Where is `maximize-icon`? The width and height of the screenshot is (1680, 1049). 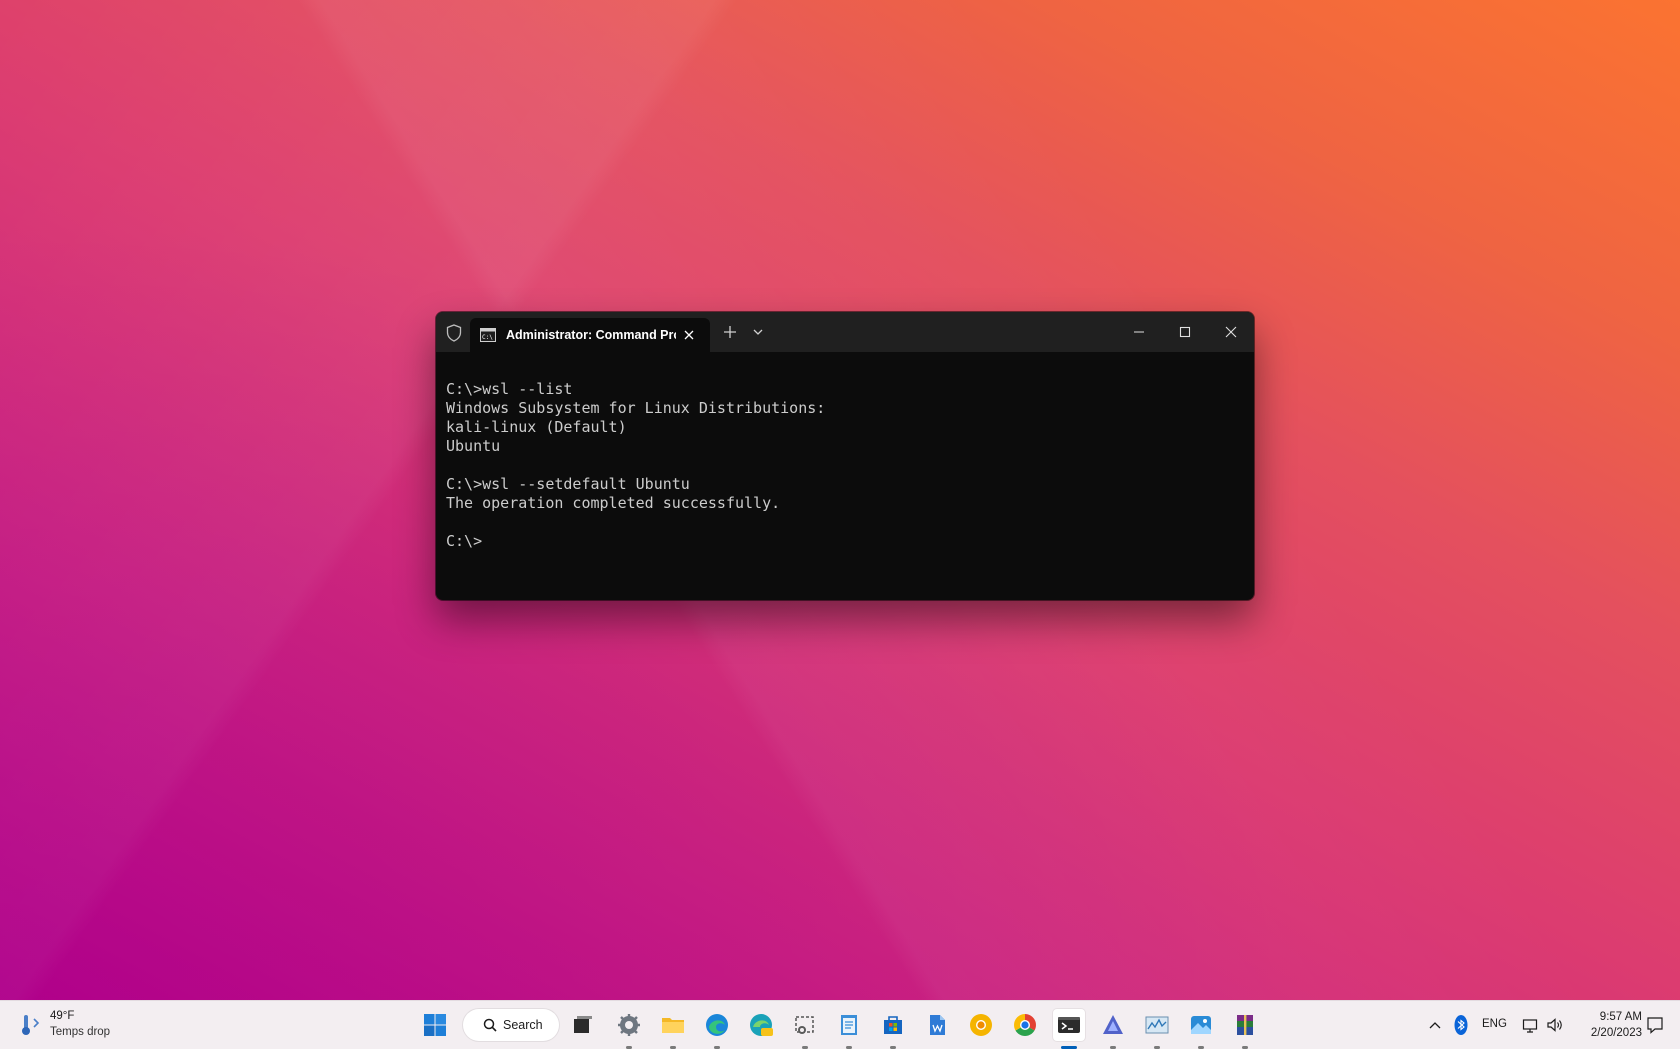 maximize-icon is located at coordinates (1185, 332).